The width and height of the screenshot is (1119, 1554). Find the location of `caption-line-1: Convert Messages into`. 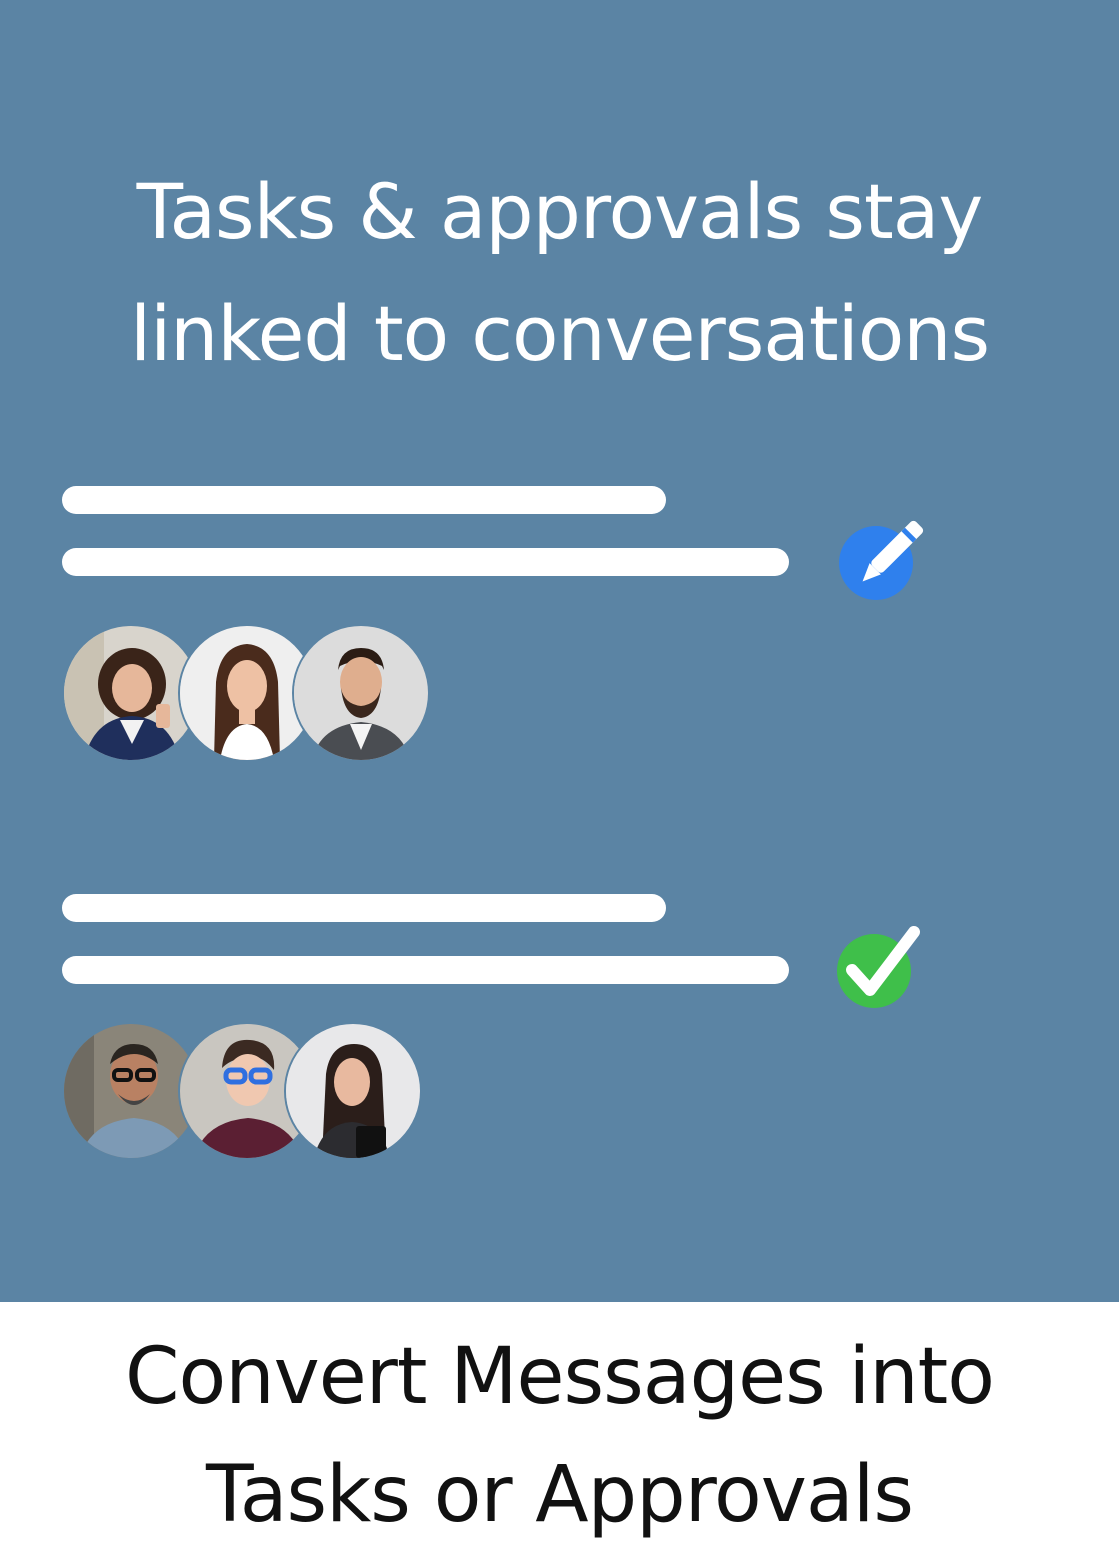

caption-line-1: Convert Messages into is located at coordinates (560, 1377).